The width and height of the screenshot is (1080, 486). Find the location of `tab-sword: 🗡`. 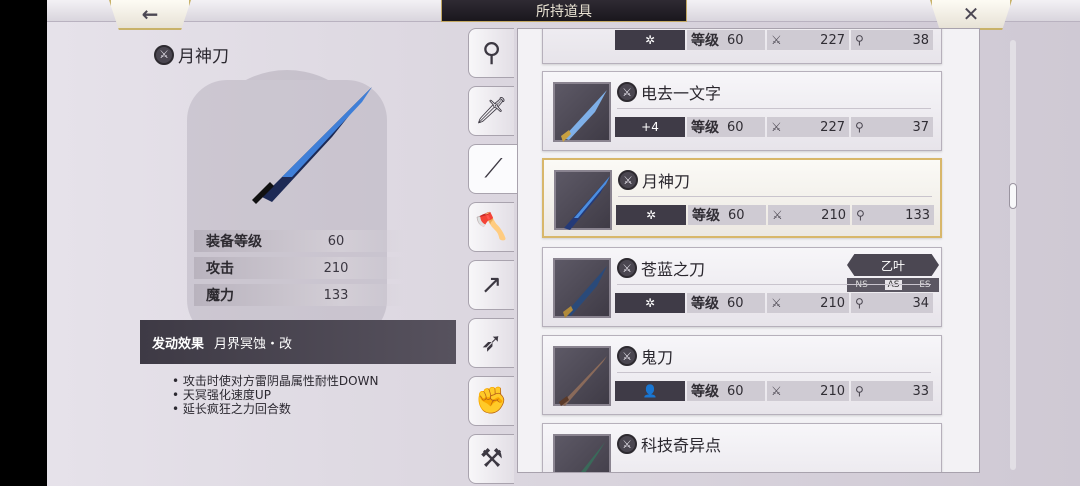

tab-sword: 🗡 is located at coordinates (491, 111).